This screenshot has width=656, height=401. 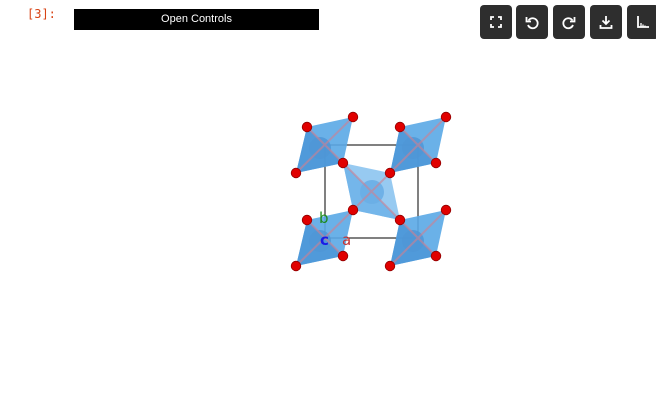 I want to click on fullscreen-button, so click(x=496, y=22).